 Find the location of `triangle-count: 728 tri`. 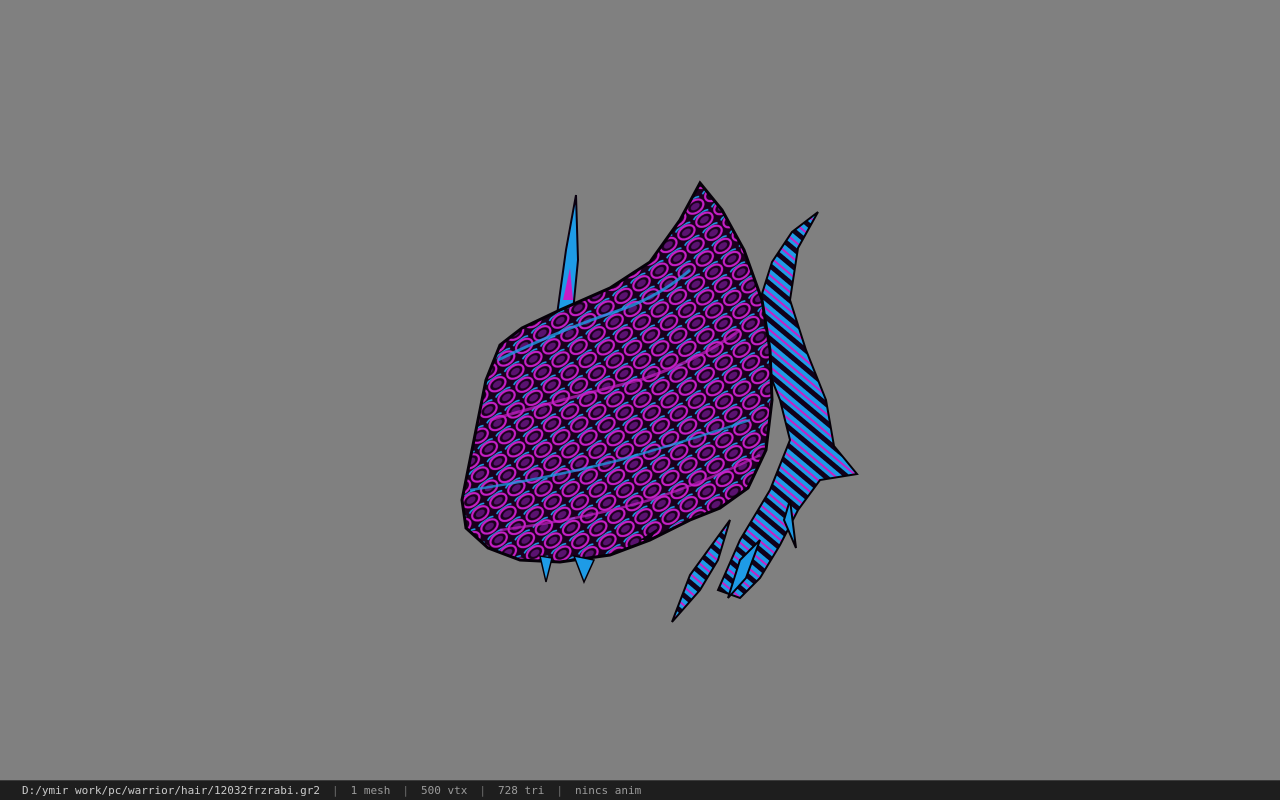

triangle-count: 728 tri is located at coordinates (521, 790).